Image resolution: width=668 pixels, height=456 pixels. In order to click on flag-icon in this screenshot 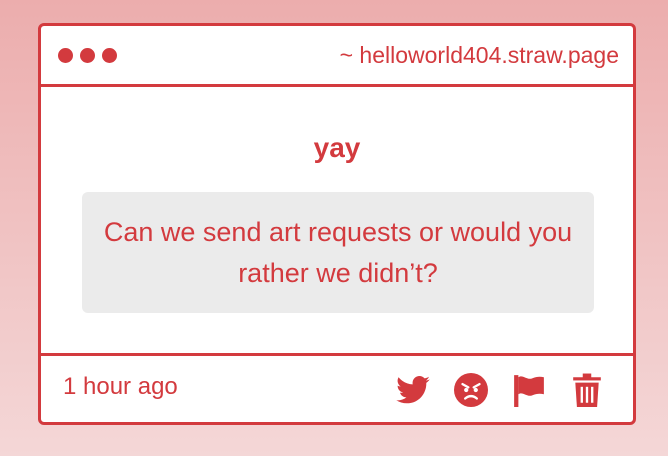, I will do `click(529, 391)`.